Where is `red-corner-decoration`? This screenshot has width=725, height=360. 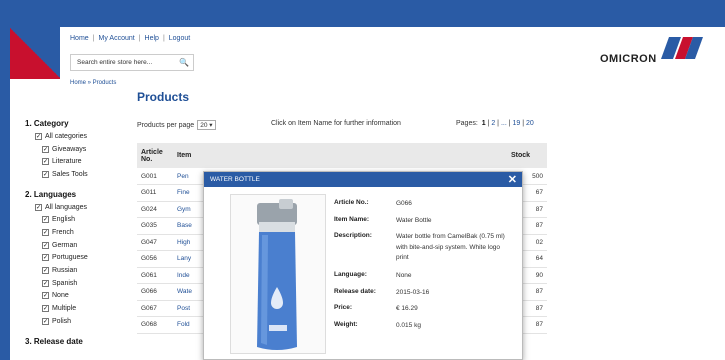
red-corner-decoration is located at coordinates (35, 53).